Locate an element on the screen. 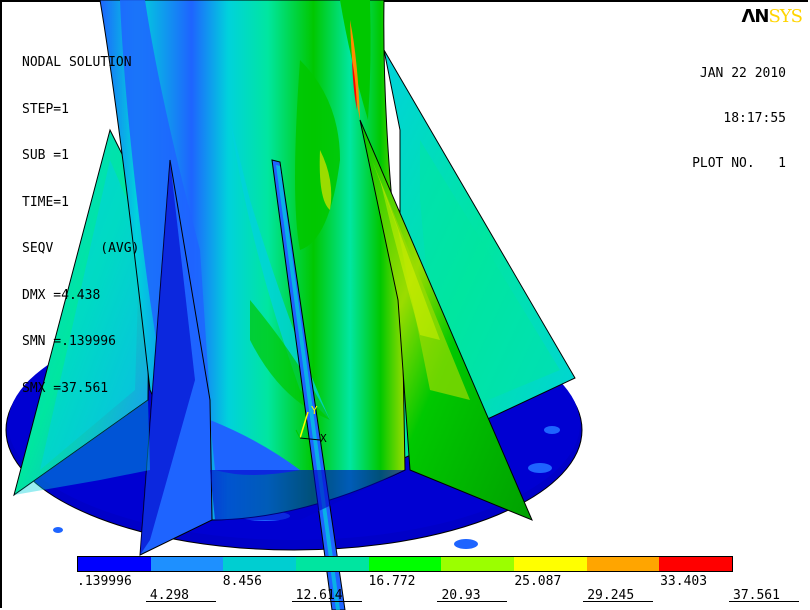  info-result-type: SEQV (AVG) is located at coordinates (81, 248).